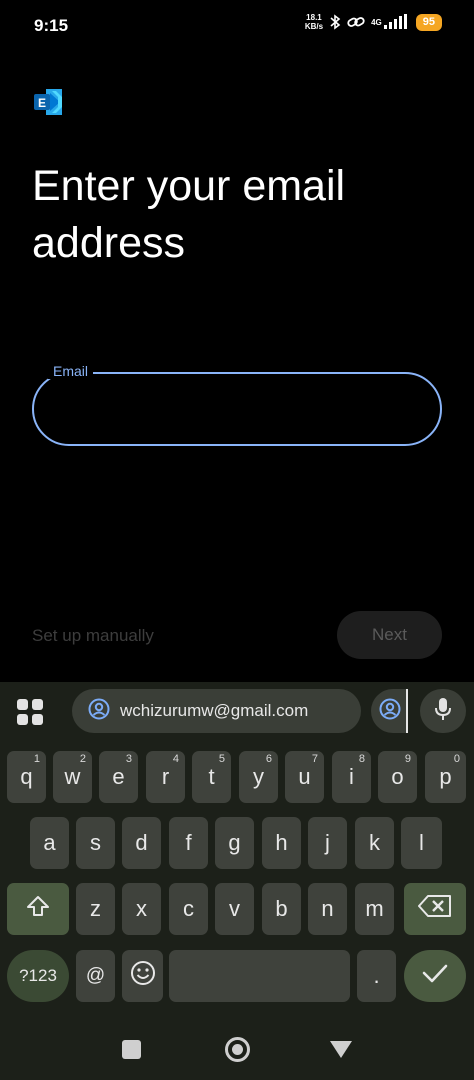 This screenshot has height=1080, width=474. I want to click on key-c: c, so click(188, 909).